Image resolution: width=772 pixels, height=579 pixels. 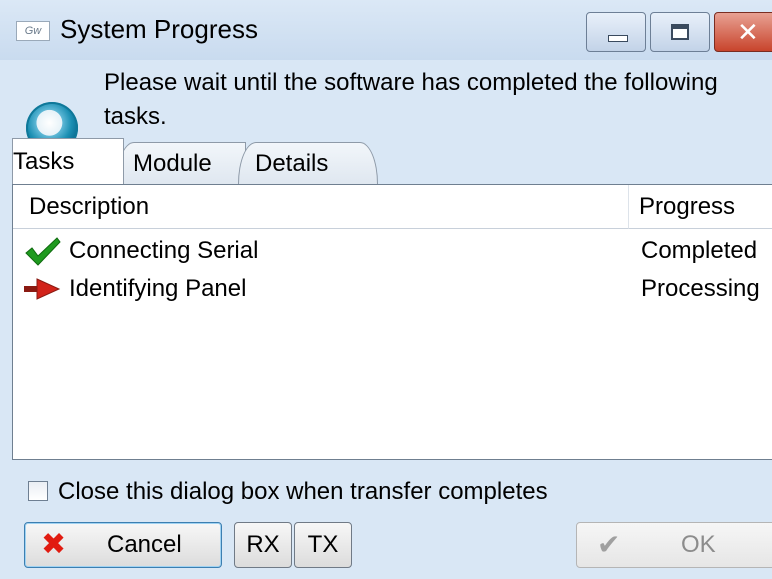 I want to click on task-progress: Completed, so click(x=699, y=250).